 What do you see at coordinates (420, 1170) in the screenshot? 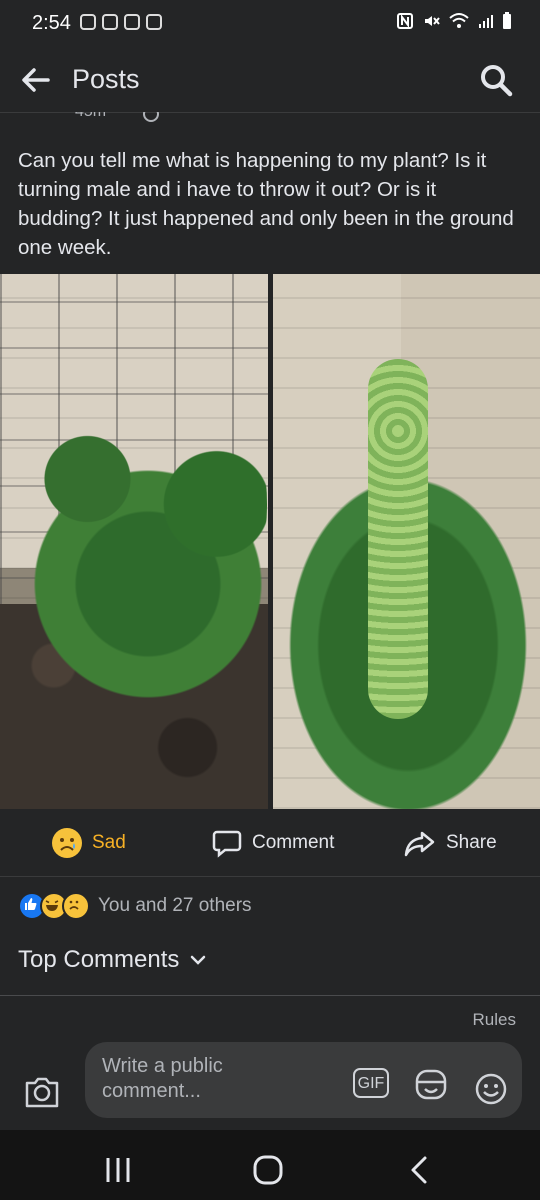
I see `chevron-left-icon` at bounding box center [420, 1170].